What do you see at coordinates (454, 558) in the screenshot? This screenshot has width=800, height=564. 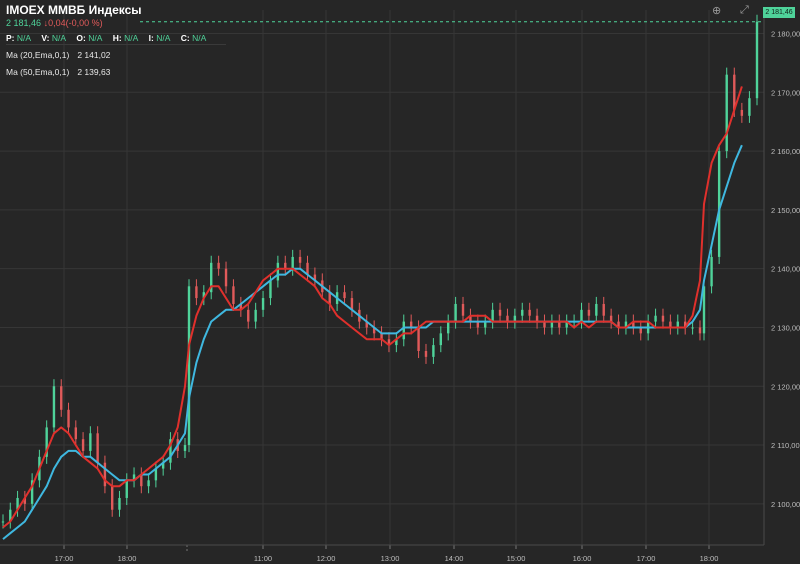 I see `x-tick-label: 14:00` at bounding box center [454, 558].